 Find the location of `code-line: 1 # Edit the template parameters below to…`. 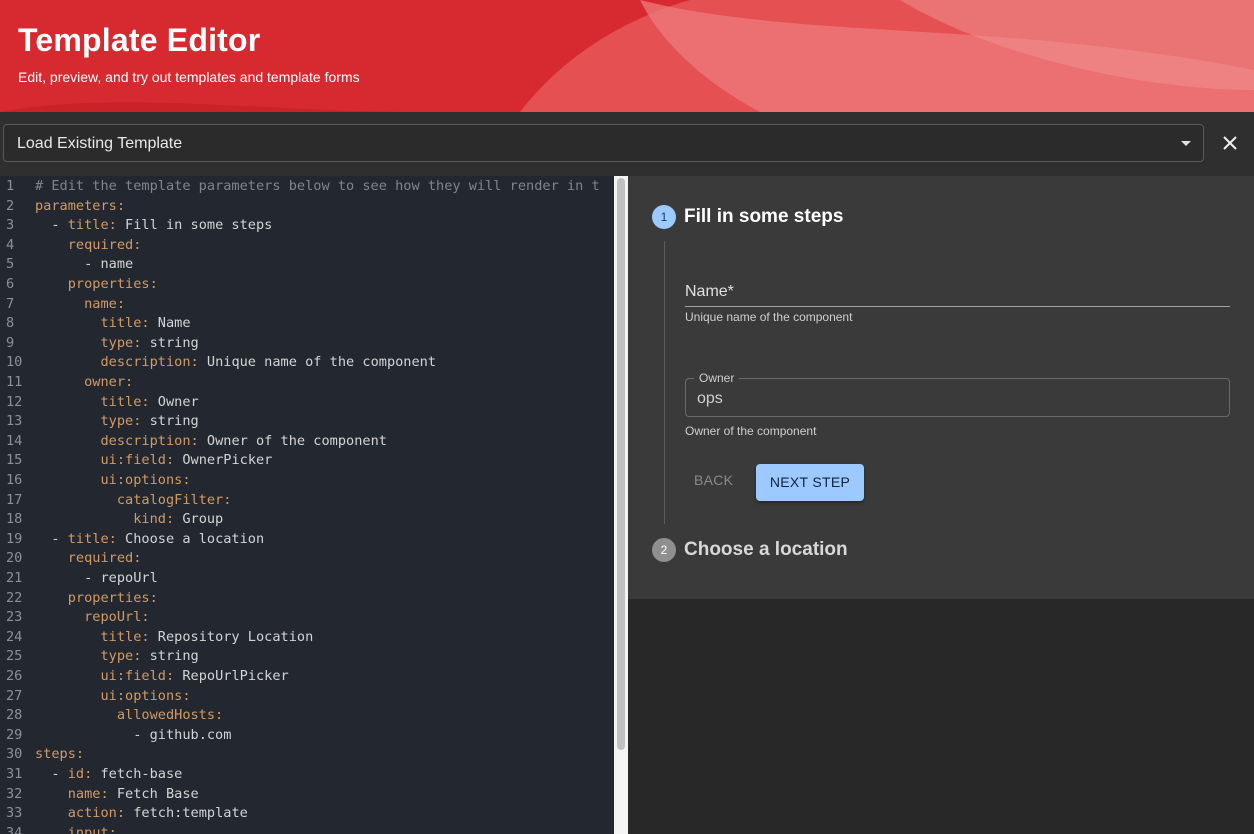

code-line: 1 # Edit the template parameters below to… is located at coordinates (307, 188).